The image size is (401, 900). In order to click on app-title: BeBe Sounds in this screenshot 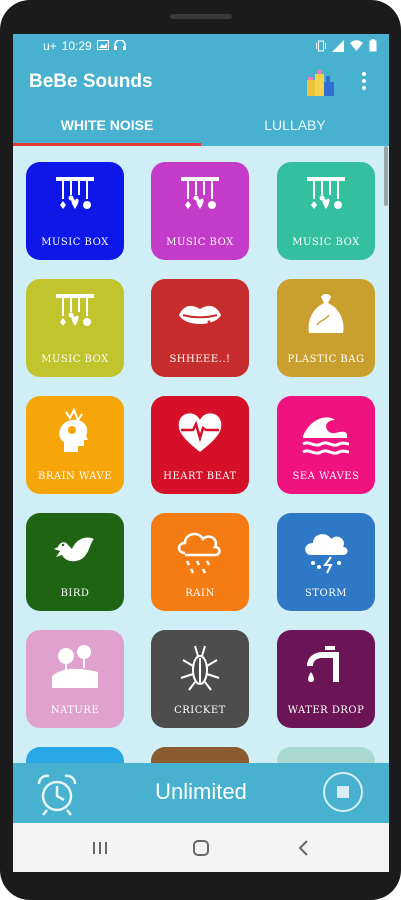, I will do `click(91, 81)`.